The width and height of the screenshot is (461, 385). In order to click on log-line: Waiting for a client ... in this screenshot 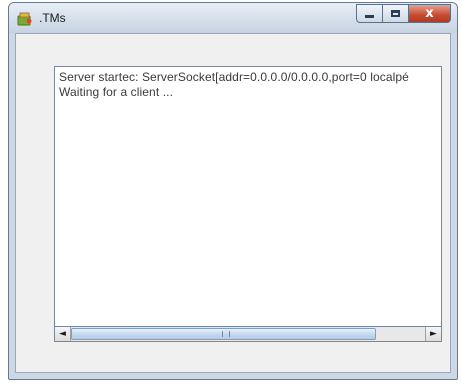, I will do `click(116, 92)`.